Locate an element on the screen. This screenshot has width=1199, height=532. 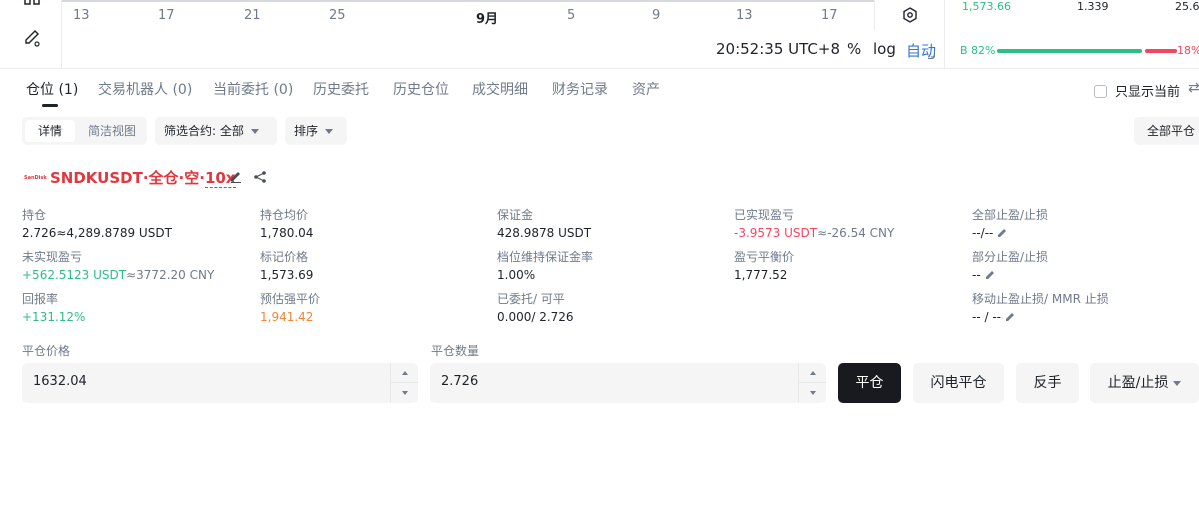
only-current-label: 只显示当前 is located at coordinates (1148, 92).